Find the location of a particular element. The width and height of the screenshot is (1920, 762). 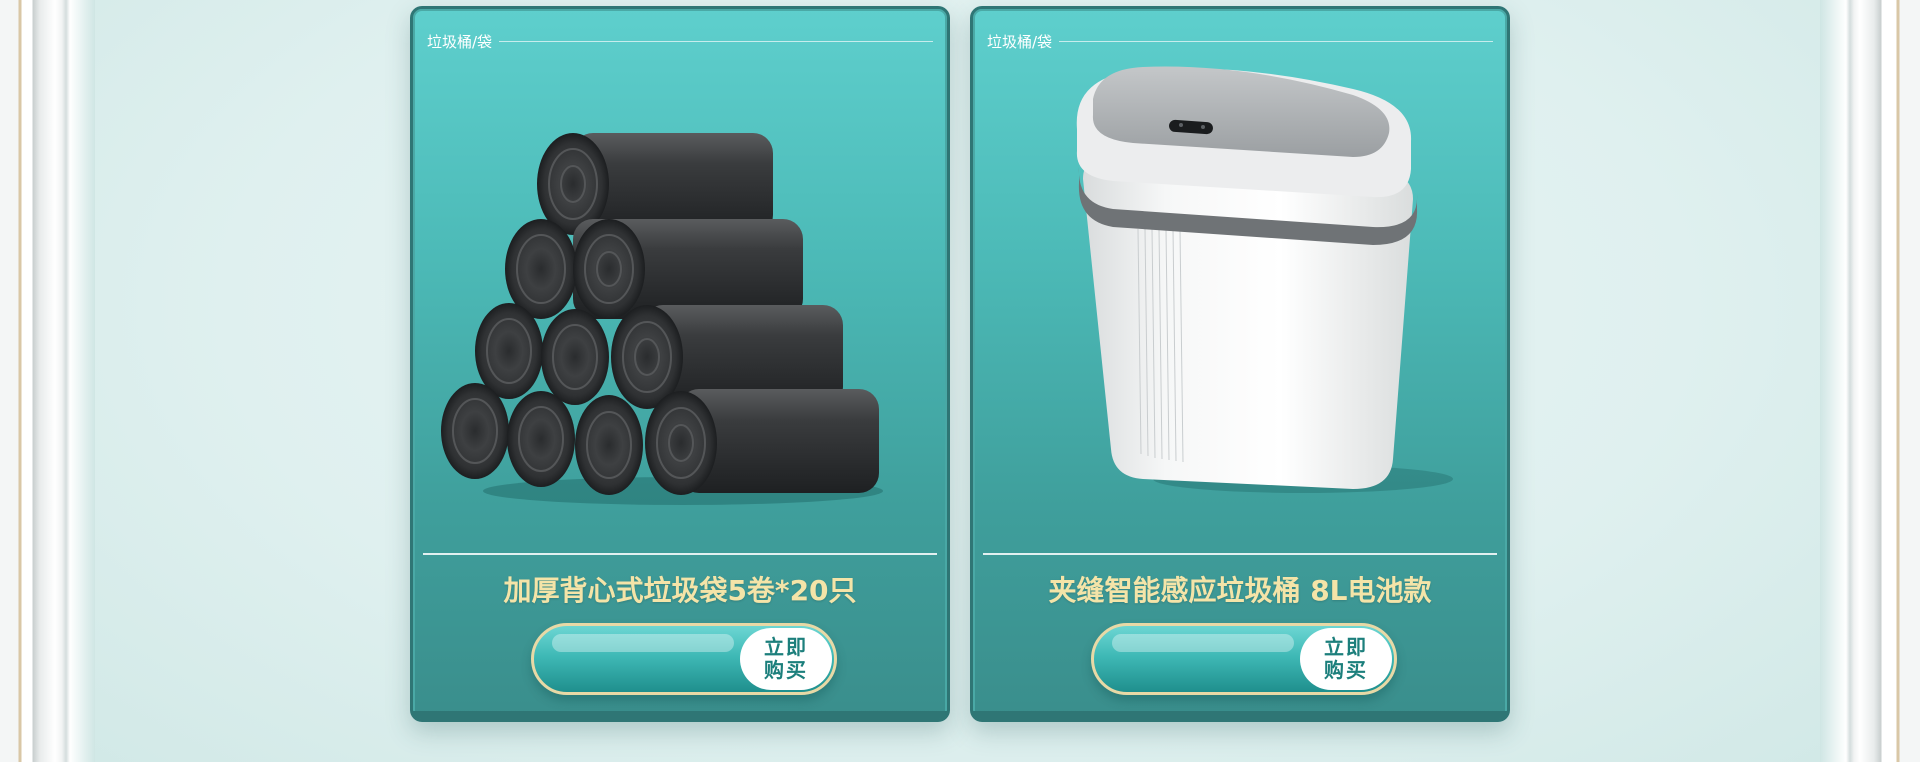

trash-bag-rolls-icon is located at coordinates (662, 319).